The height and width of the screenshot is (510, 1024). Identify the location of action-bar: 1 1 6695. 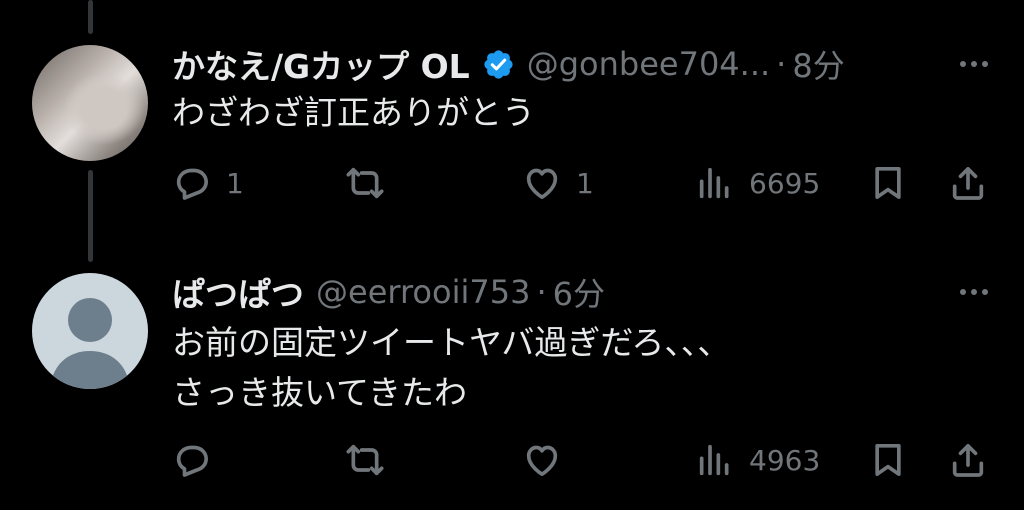
(512, 183).